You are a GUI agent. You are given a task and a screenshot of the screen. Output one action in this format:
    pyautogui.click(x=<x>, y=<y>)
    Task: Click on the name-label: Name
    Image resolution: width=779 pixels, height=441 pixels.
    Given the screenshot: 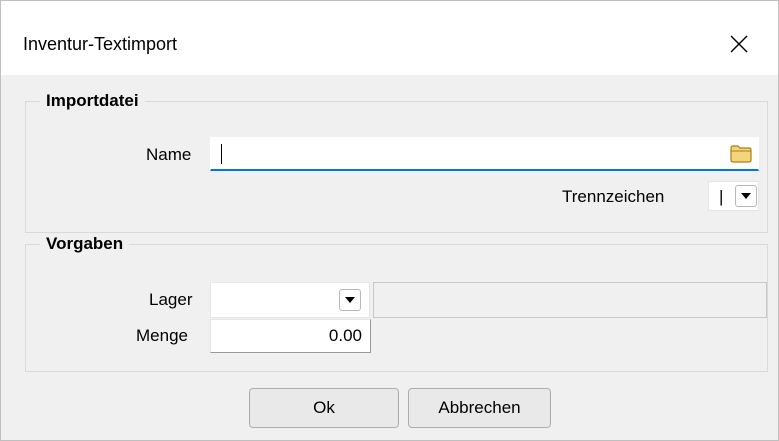 What is the action you would take?
    pyautogui.click(x=169, y=154)
    